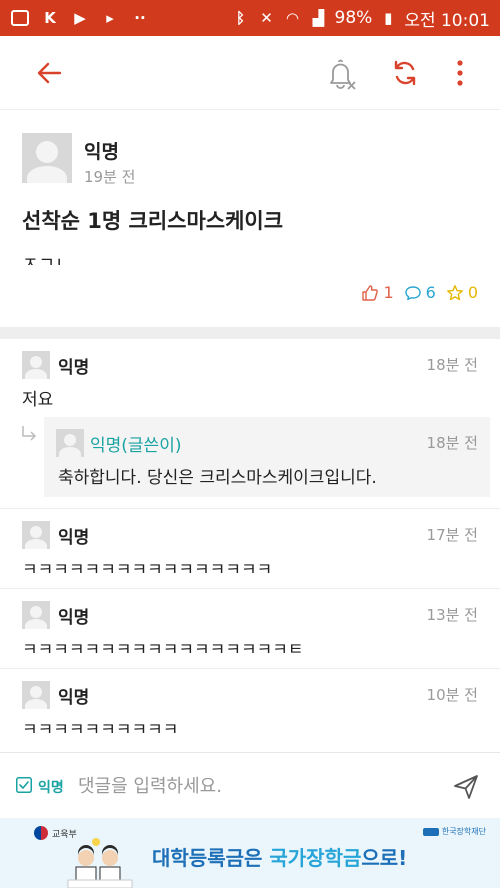 The image size is (500, 888). Describe the element at coordinates (267, 457) in the screenshot. I see `reply-item: 익명(글쓴이) 18분 전 축하합니다. 당신은 크리스마스케이크입니다.` at that location.